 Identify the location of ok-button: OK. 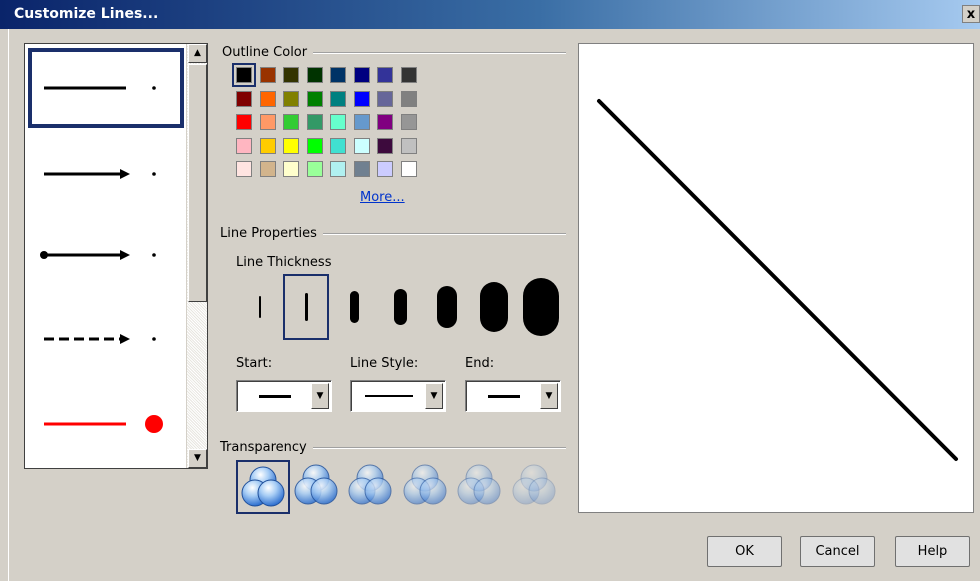
(744, 551).